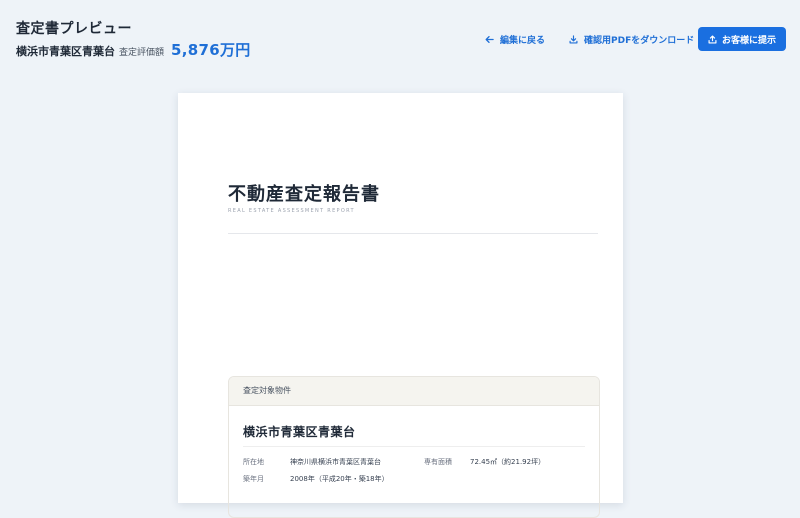 This screenshot has width=800, height=518. I want to click on download-pdf-button: 確認用PDFをダウンロード, so click(631, 39).